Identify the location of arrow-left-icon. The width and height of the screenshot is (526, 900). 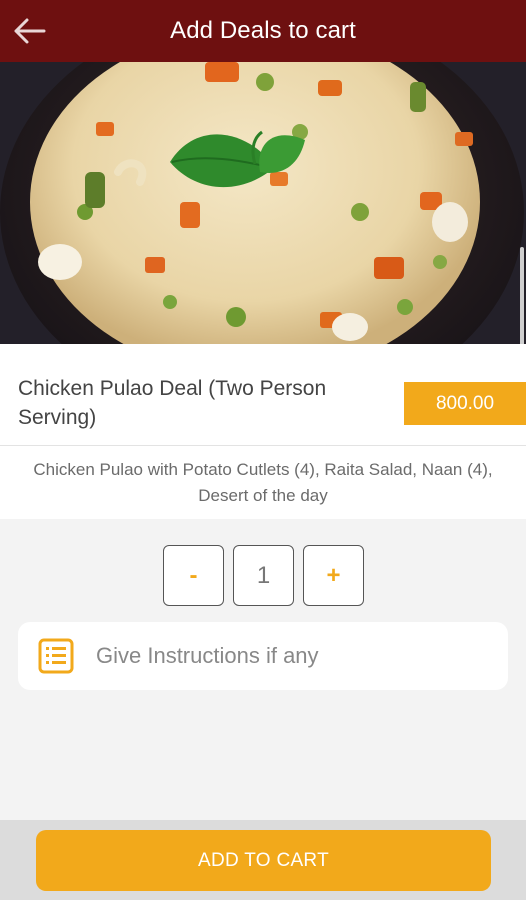
(30, 31).